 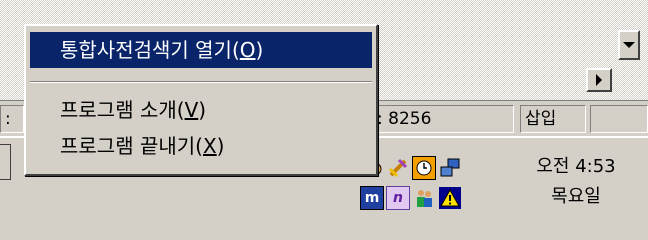 What do you see at coordinates (12, 119) in the screenshot?
I see `status-field-left: :` at bounding box center [12, 119].